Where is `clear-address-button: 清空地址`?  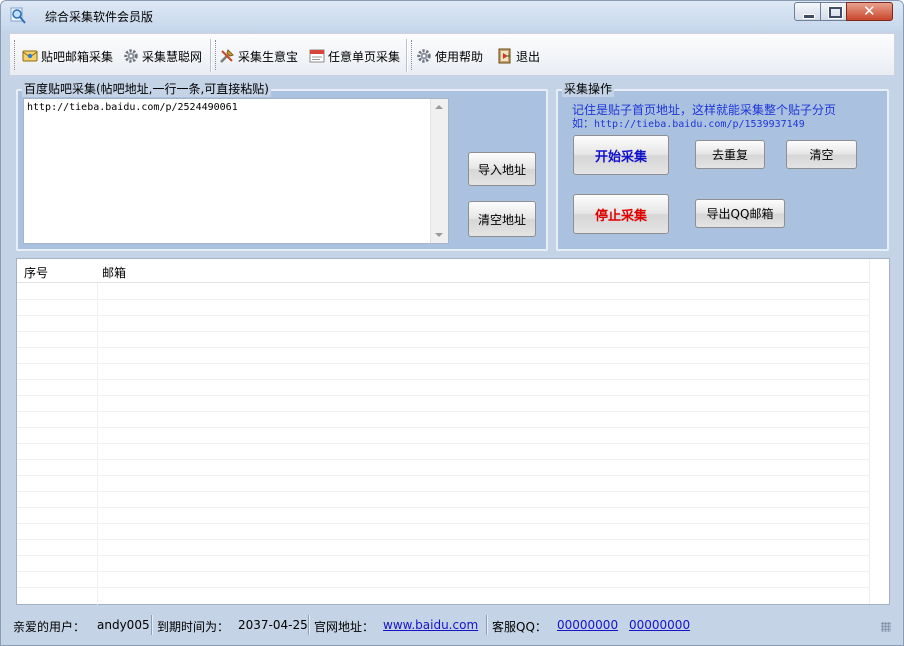
clear-address-button: 清空地址 is located at coordinates (502, 219).